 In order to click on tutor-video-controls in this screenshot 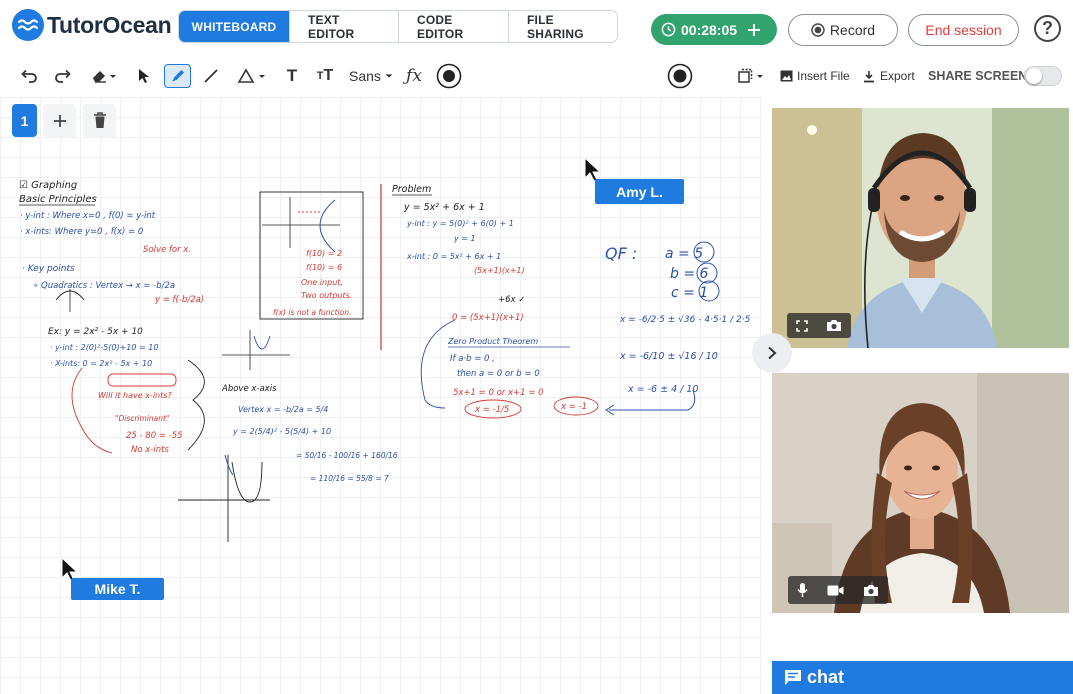, I will do `click(819, 325)`.